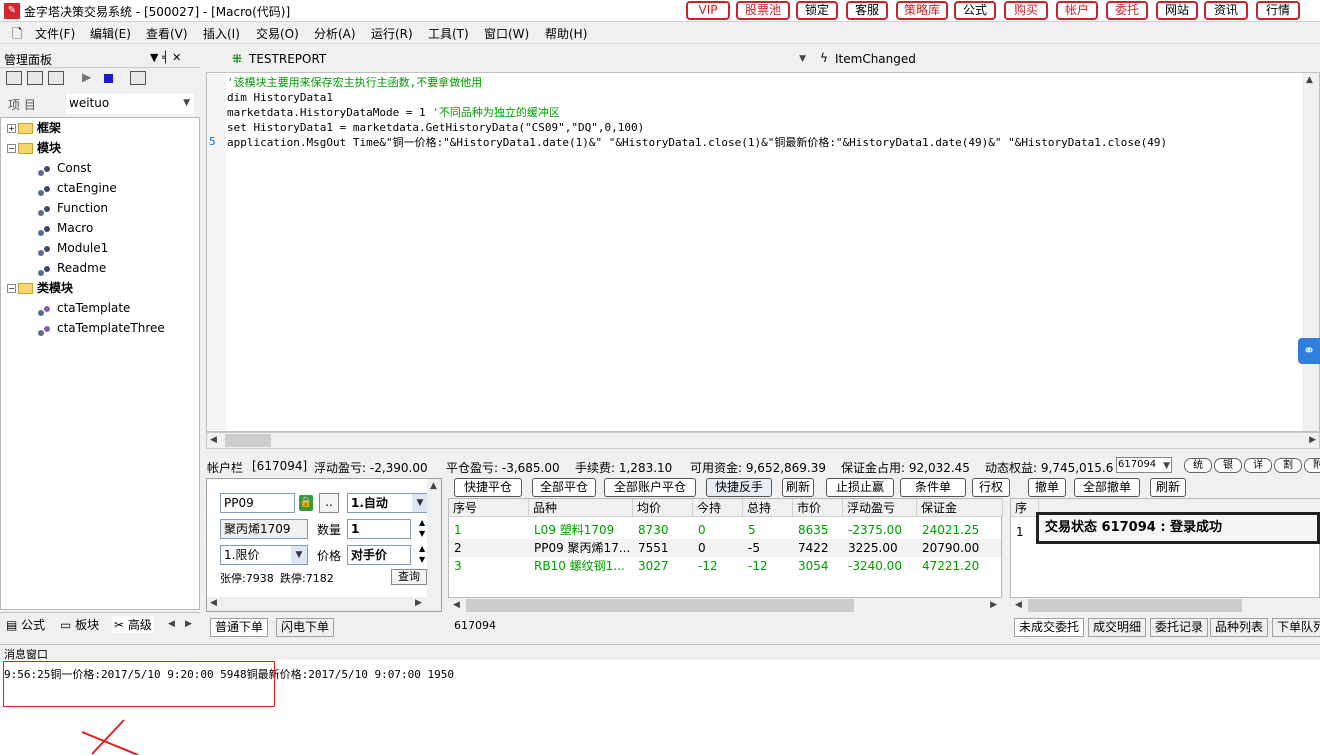  I want to click on tab-order-queue: 下单队列, so click(1296, 627).